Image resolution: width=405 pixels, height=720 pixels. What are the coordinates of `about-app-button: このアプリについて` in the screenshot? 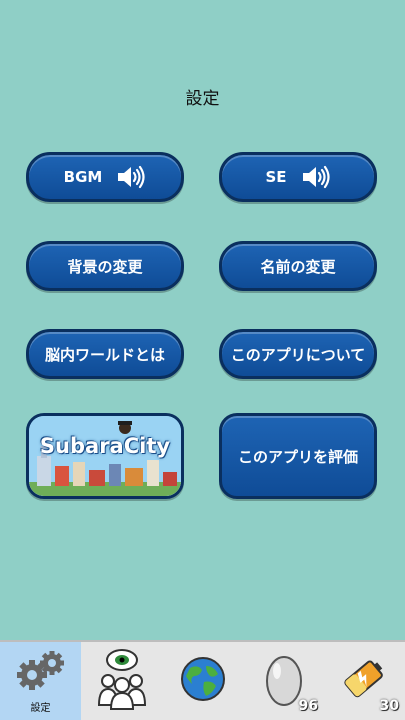 It's located at (298, 354).